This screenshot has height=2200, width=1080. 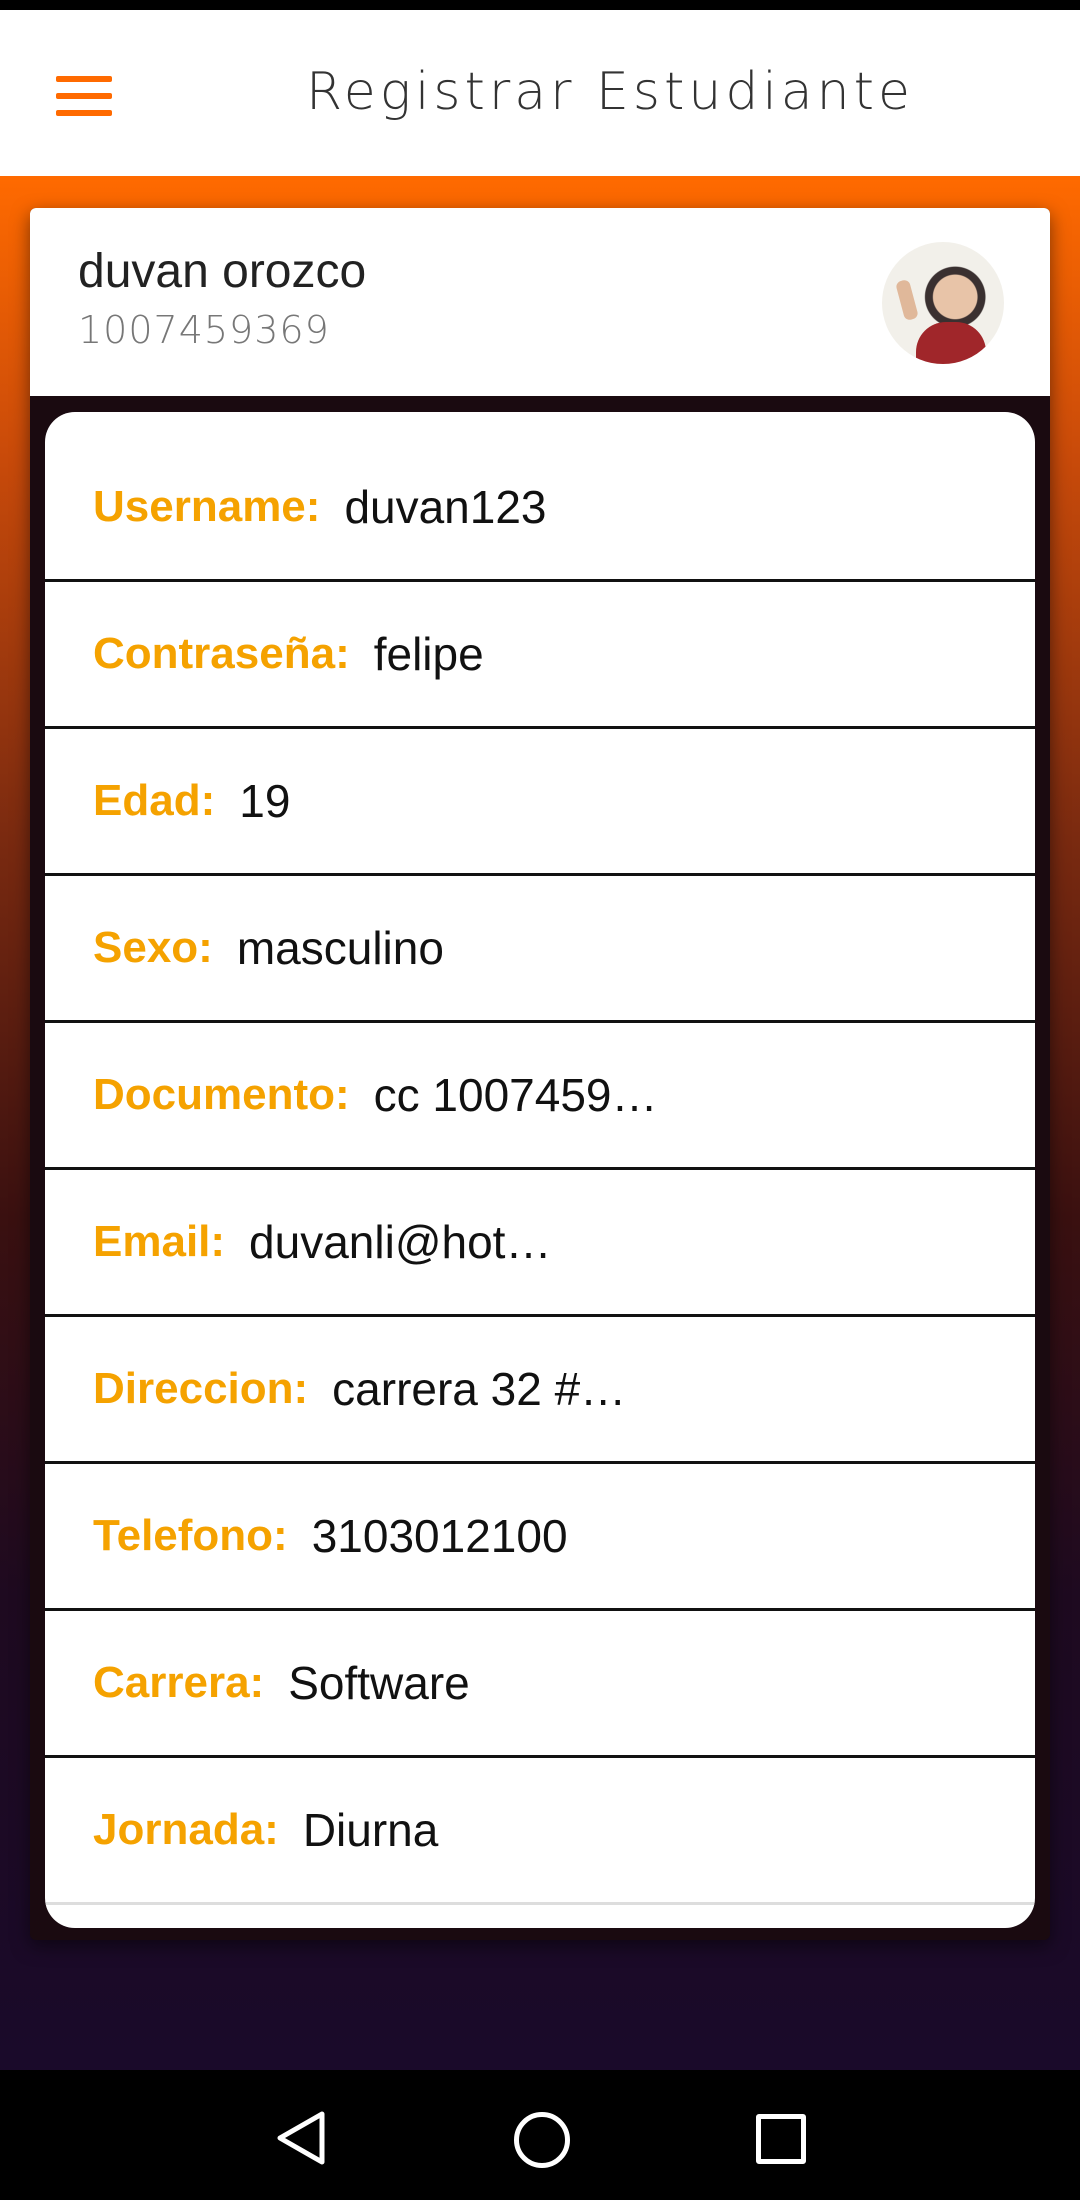 What do you see at coordinates (379, 1682) in the screenshot?
I see `detail-value: Software` at bounding box center [379, 1682].